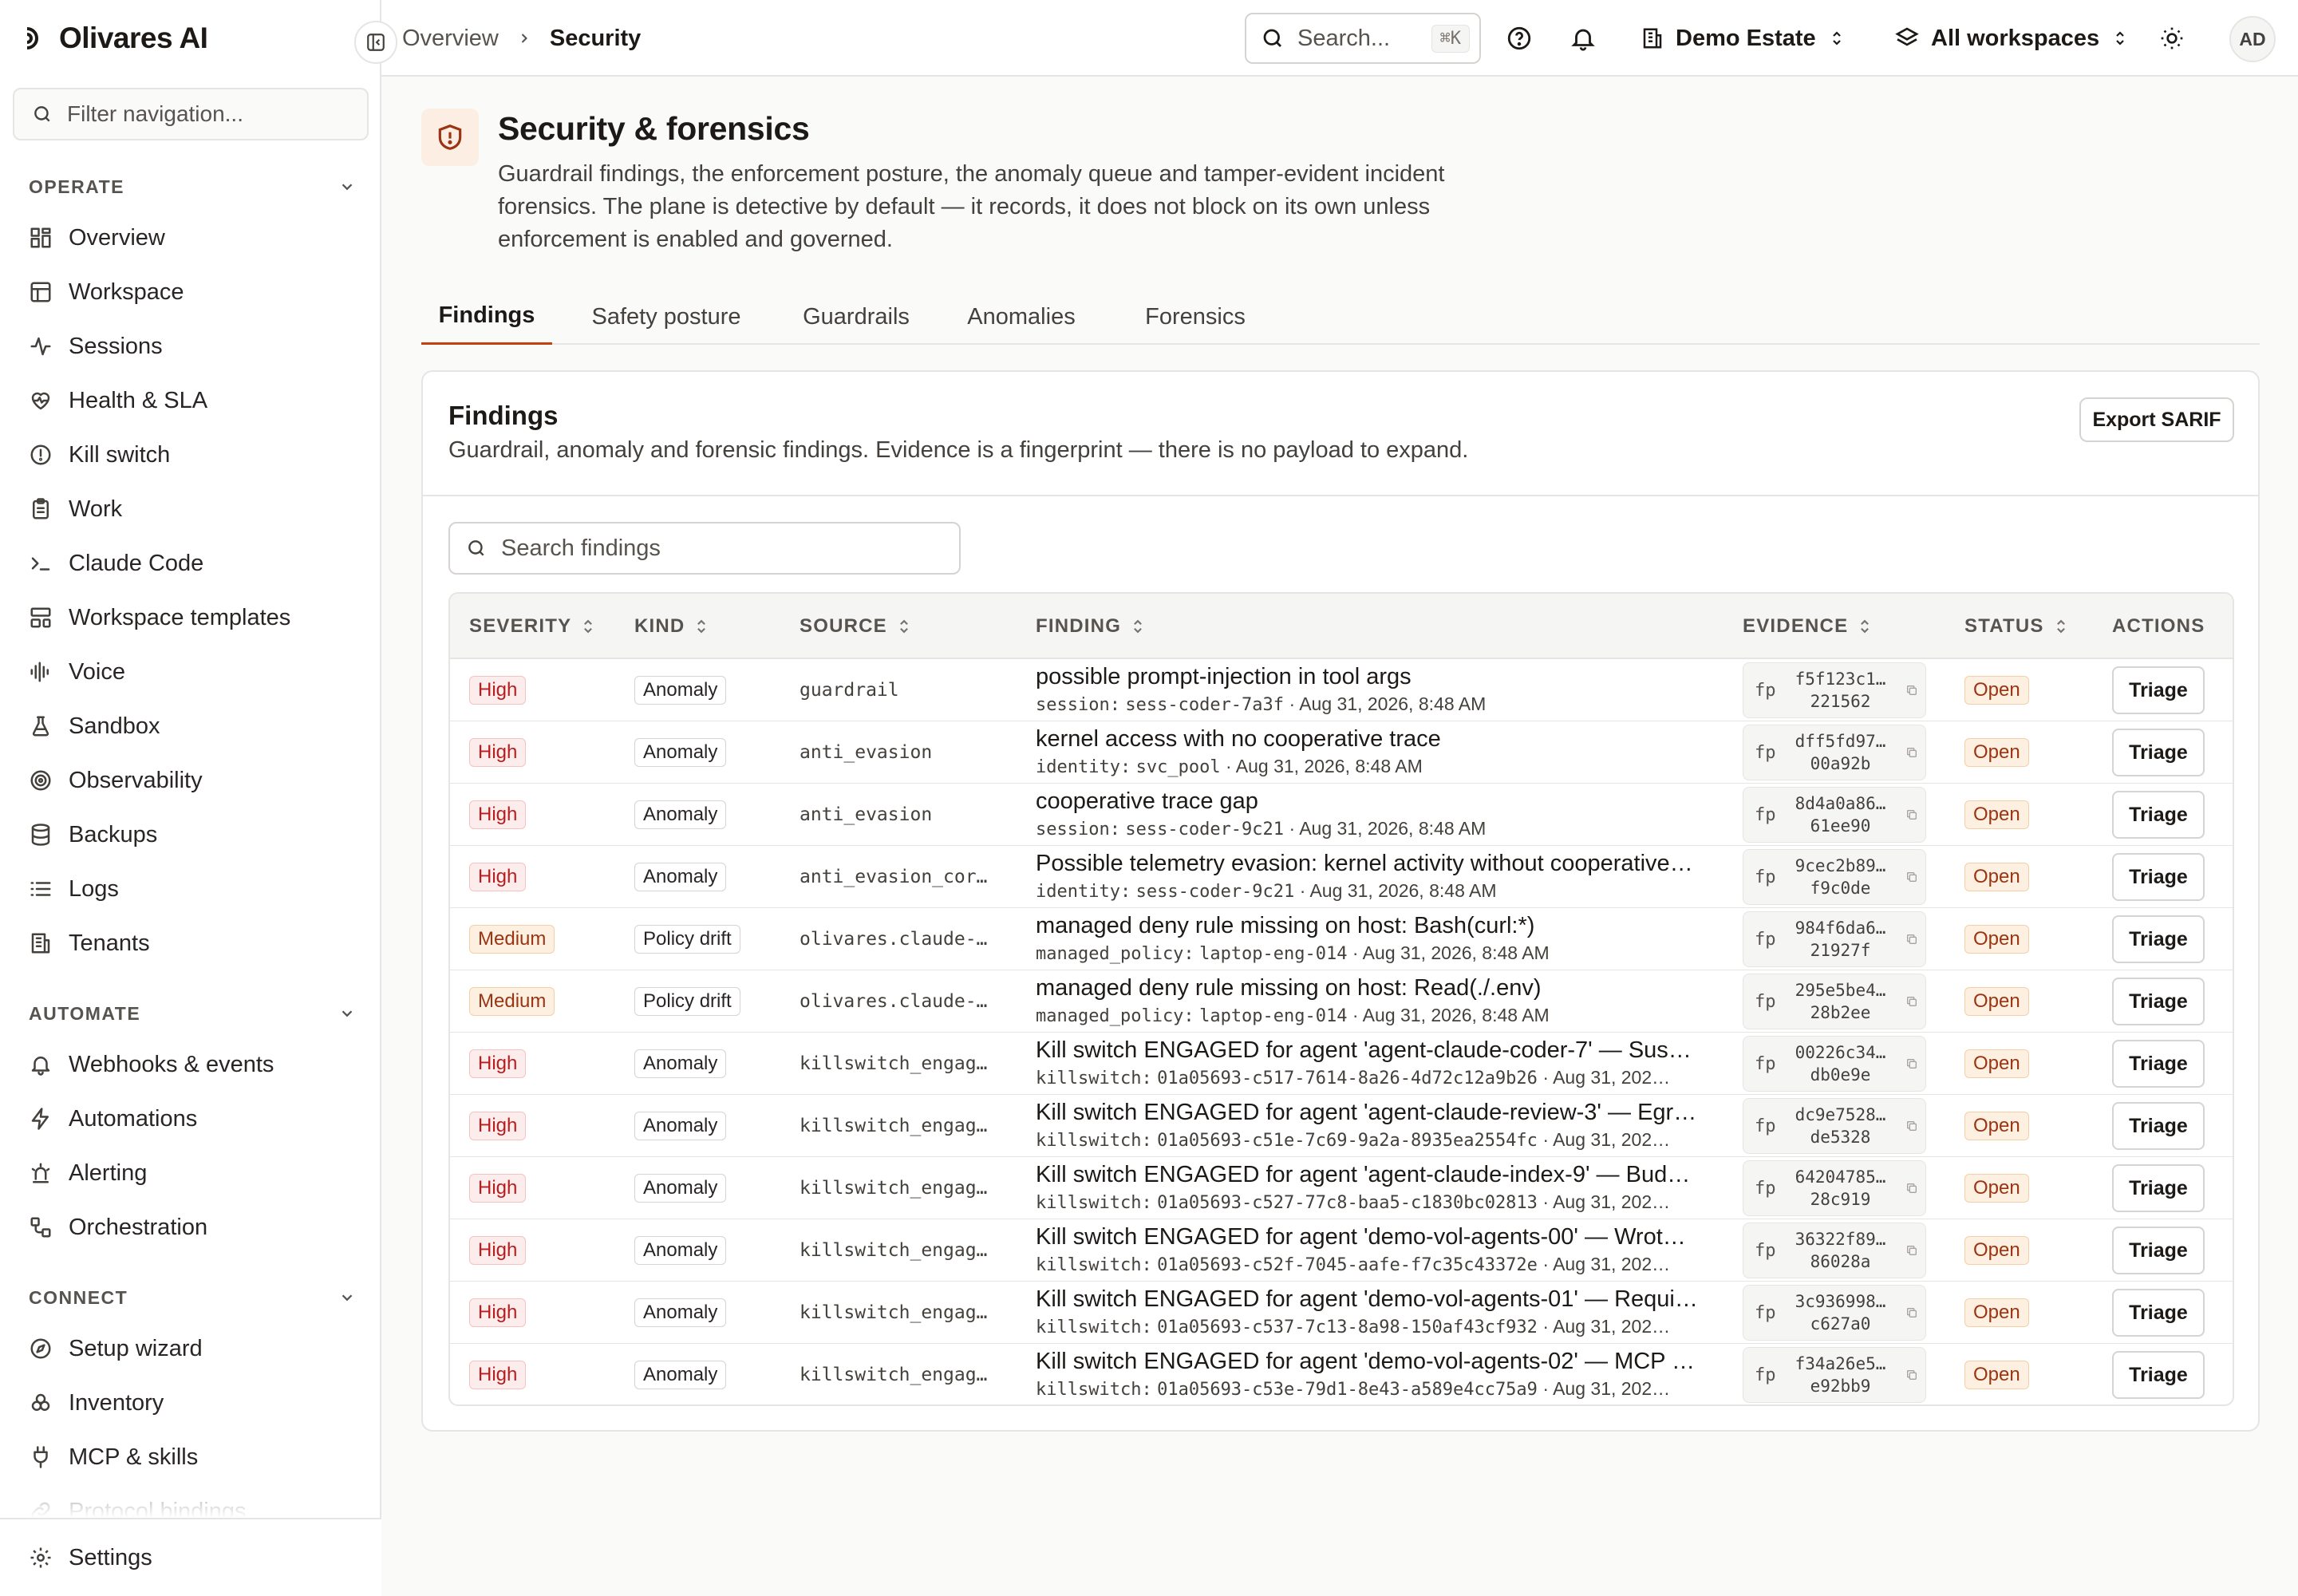 This screenshot has width=2298, height=1596. I want to click on notifications-button, so click(1583, 38).